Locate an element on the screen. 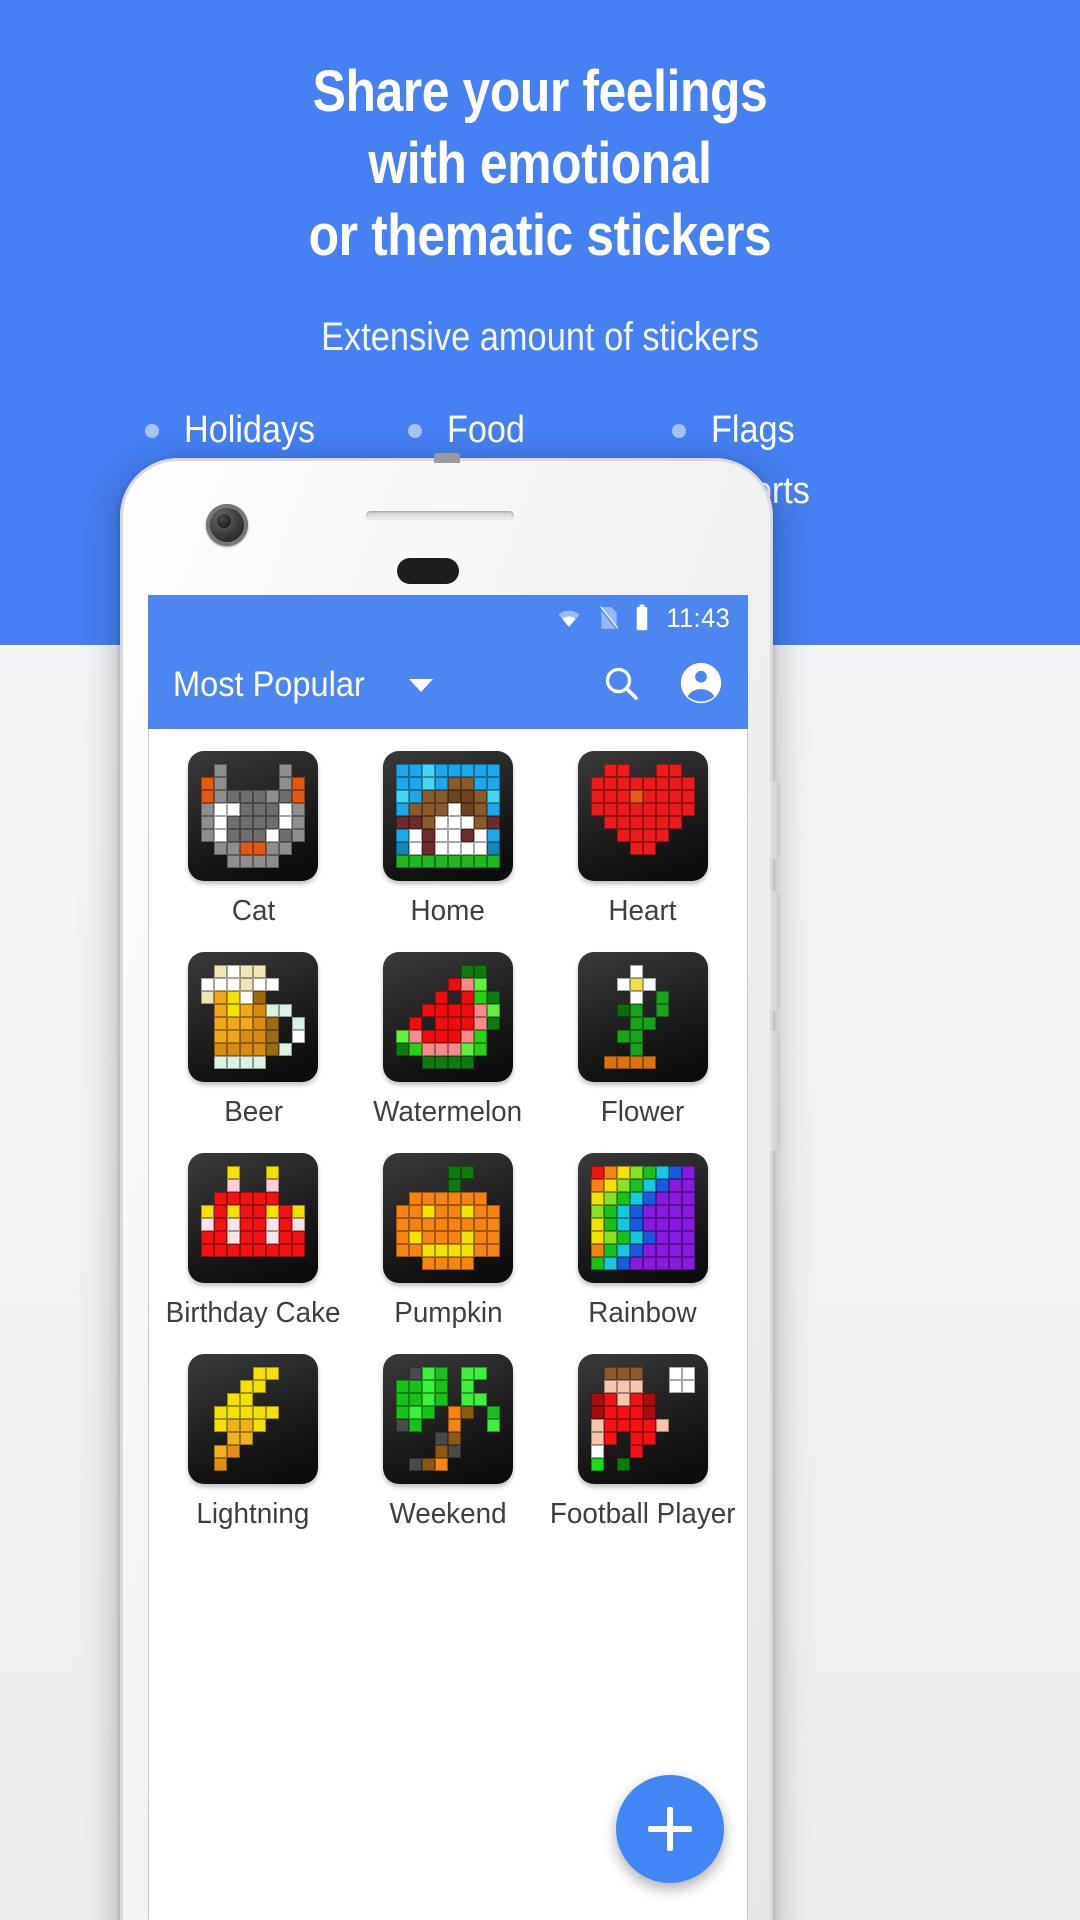 This screenshot has height=1920, width=1080. headline-line-1: Share your feelings is located at coordinates (540, 91).